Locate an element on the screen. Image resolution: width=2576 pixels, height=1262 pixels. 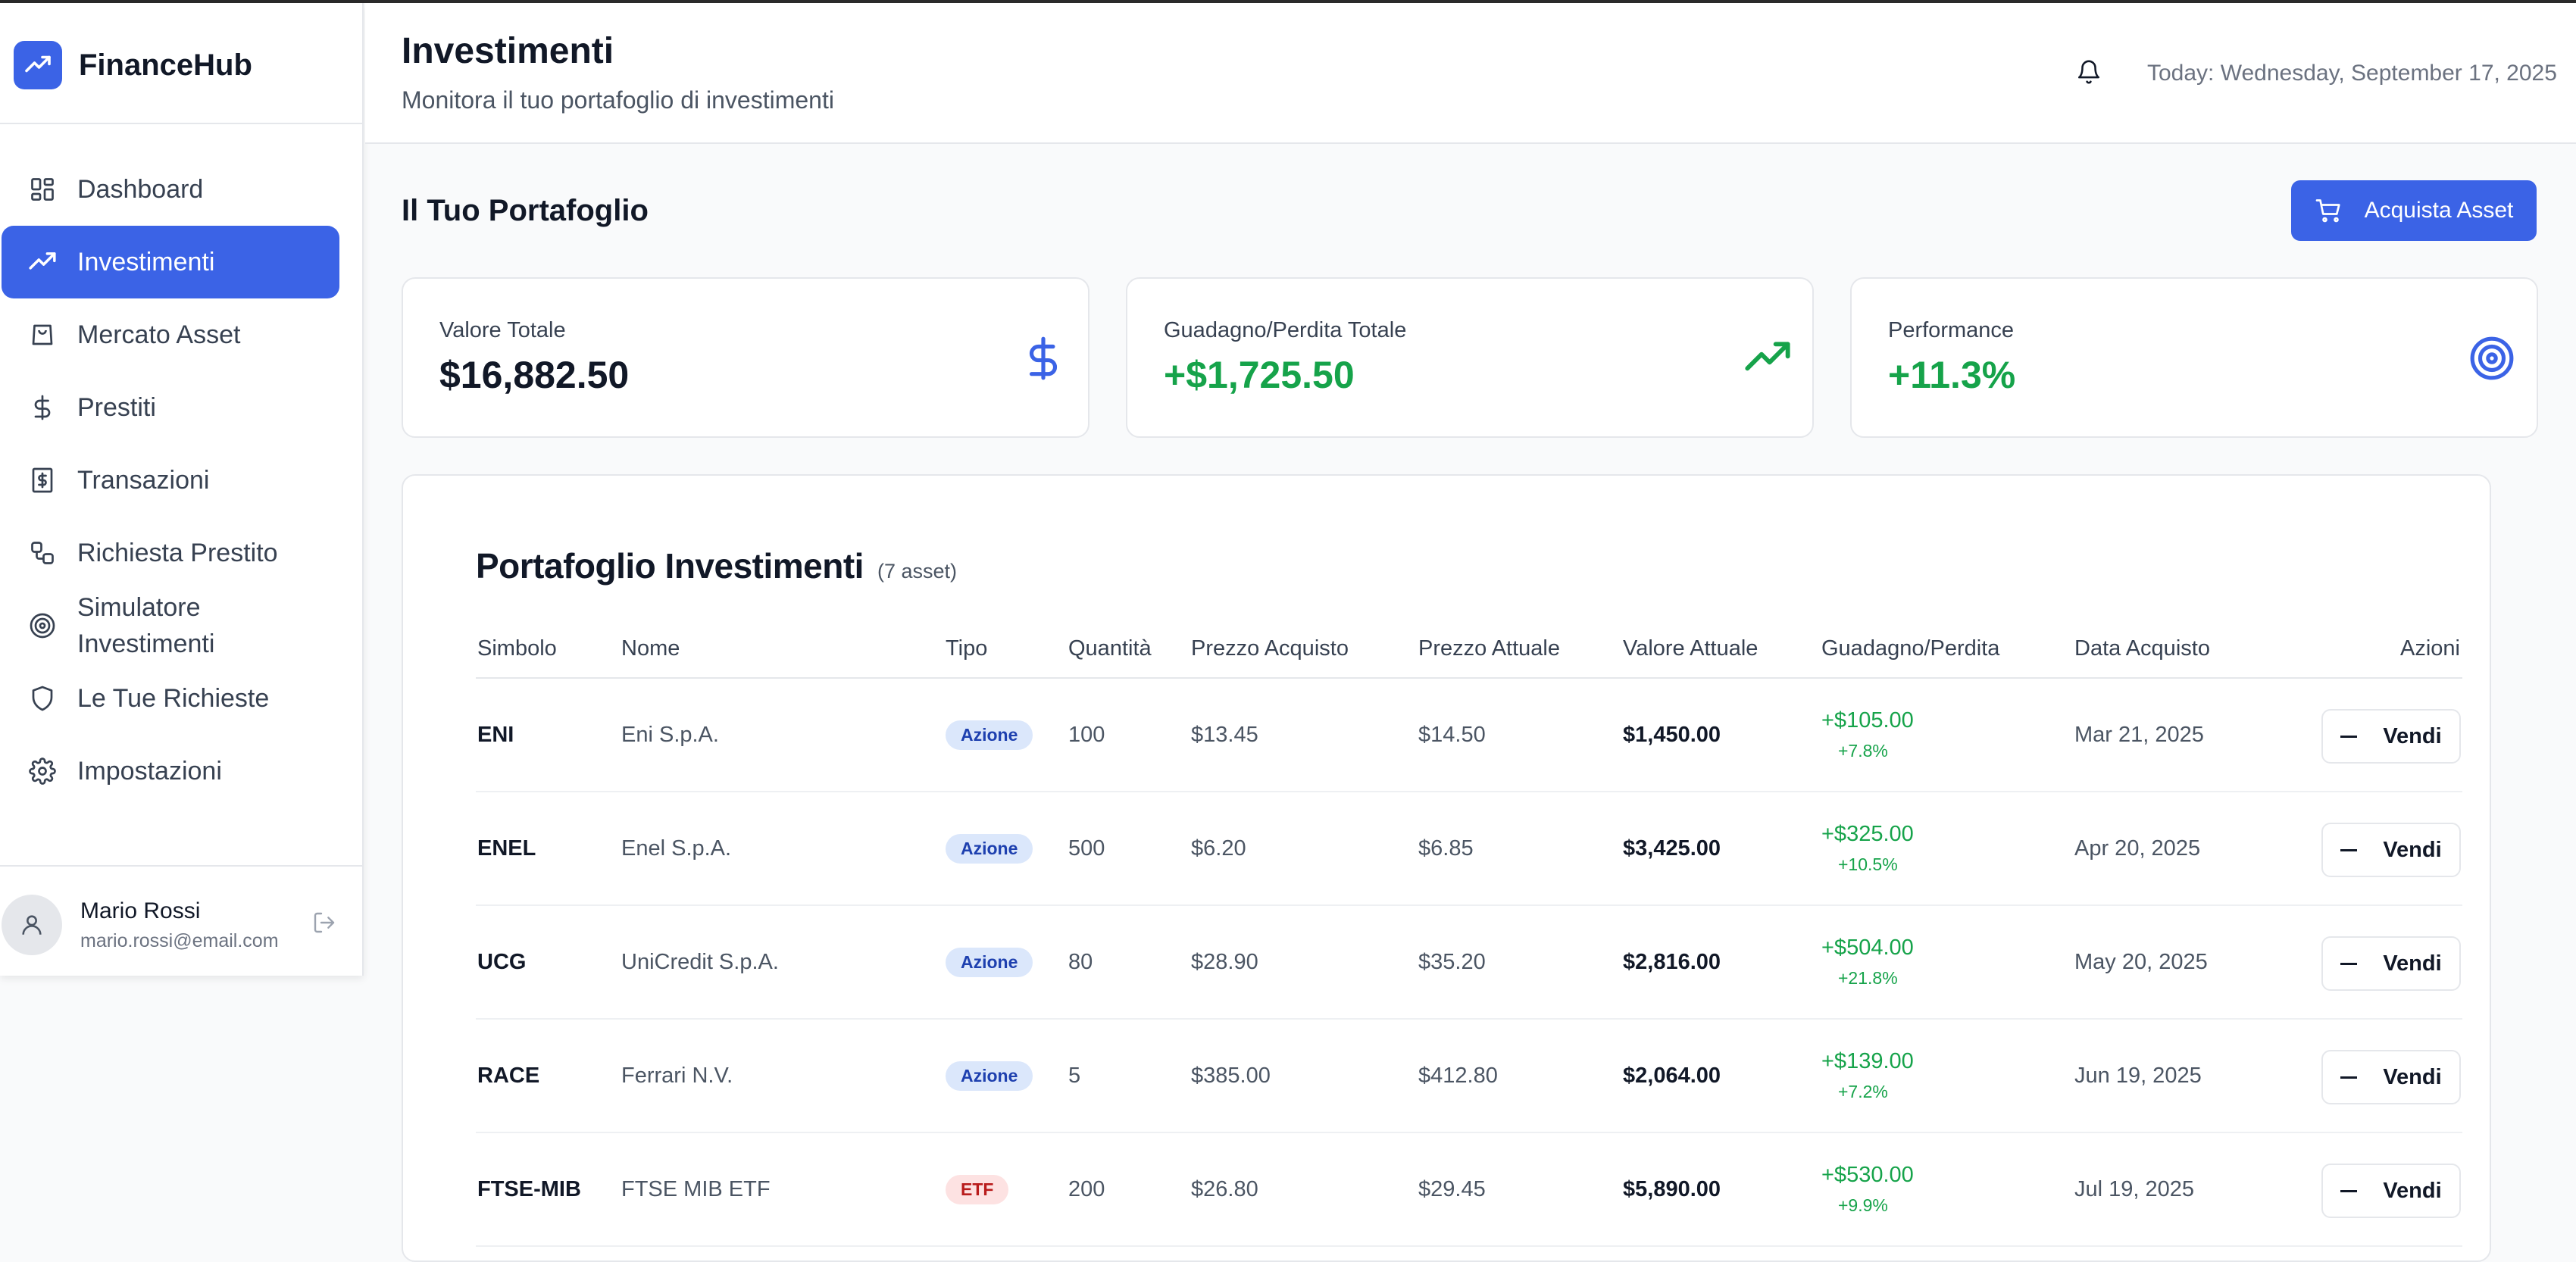
workflow-icon is located at coordinates (42, 553).